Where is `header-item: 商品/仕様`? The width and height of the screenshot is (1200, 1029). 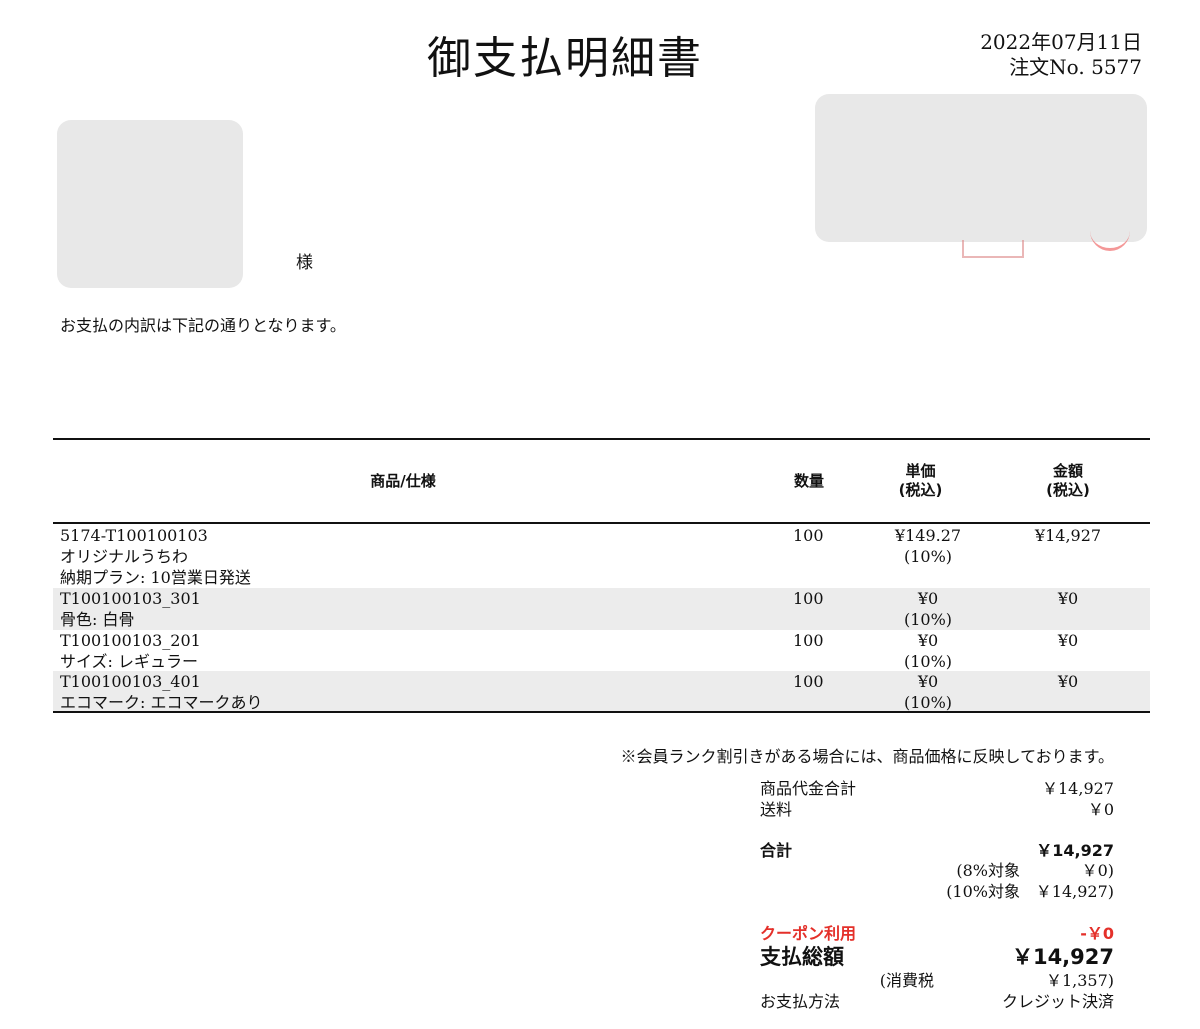 header-item: 商品/仕様 is located at coordinates (403, 481).